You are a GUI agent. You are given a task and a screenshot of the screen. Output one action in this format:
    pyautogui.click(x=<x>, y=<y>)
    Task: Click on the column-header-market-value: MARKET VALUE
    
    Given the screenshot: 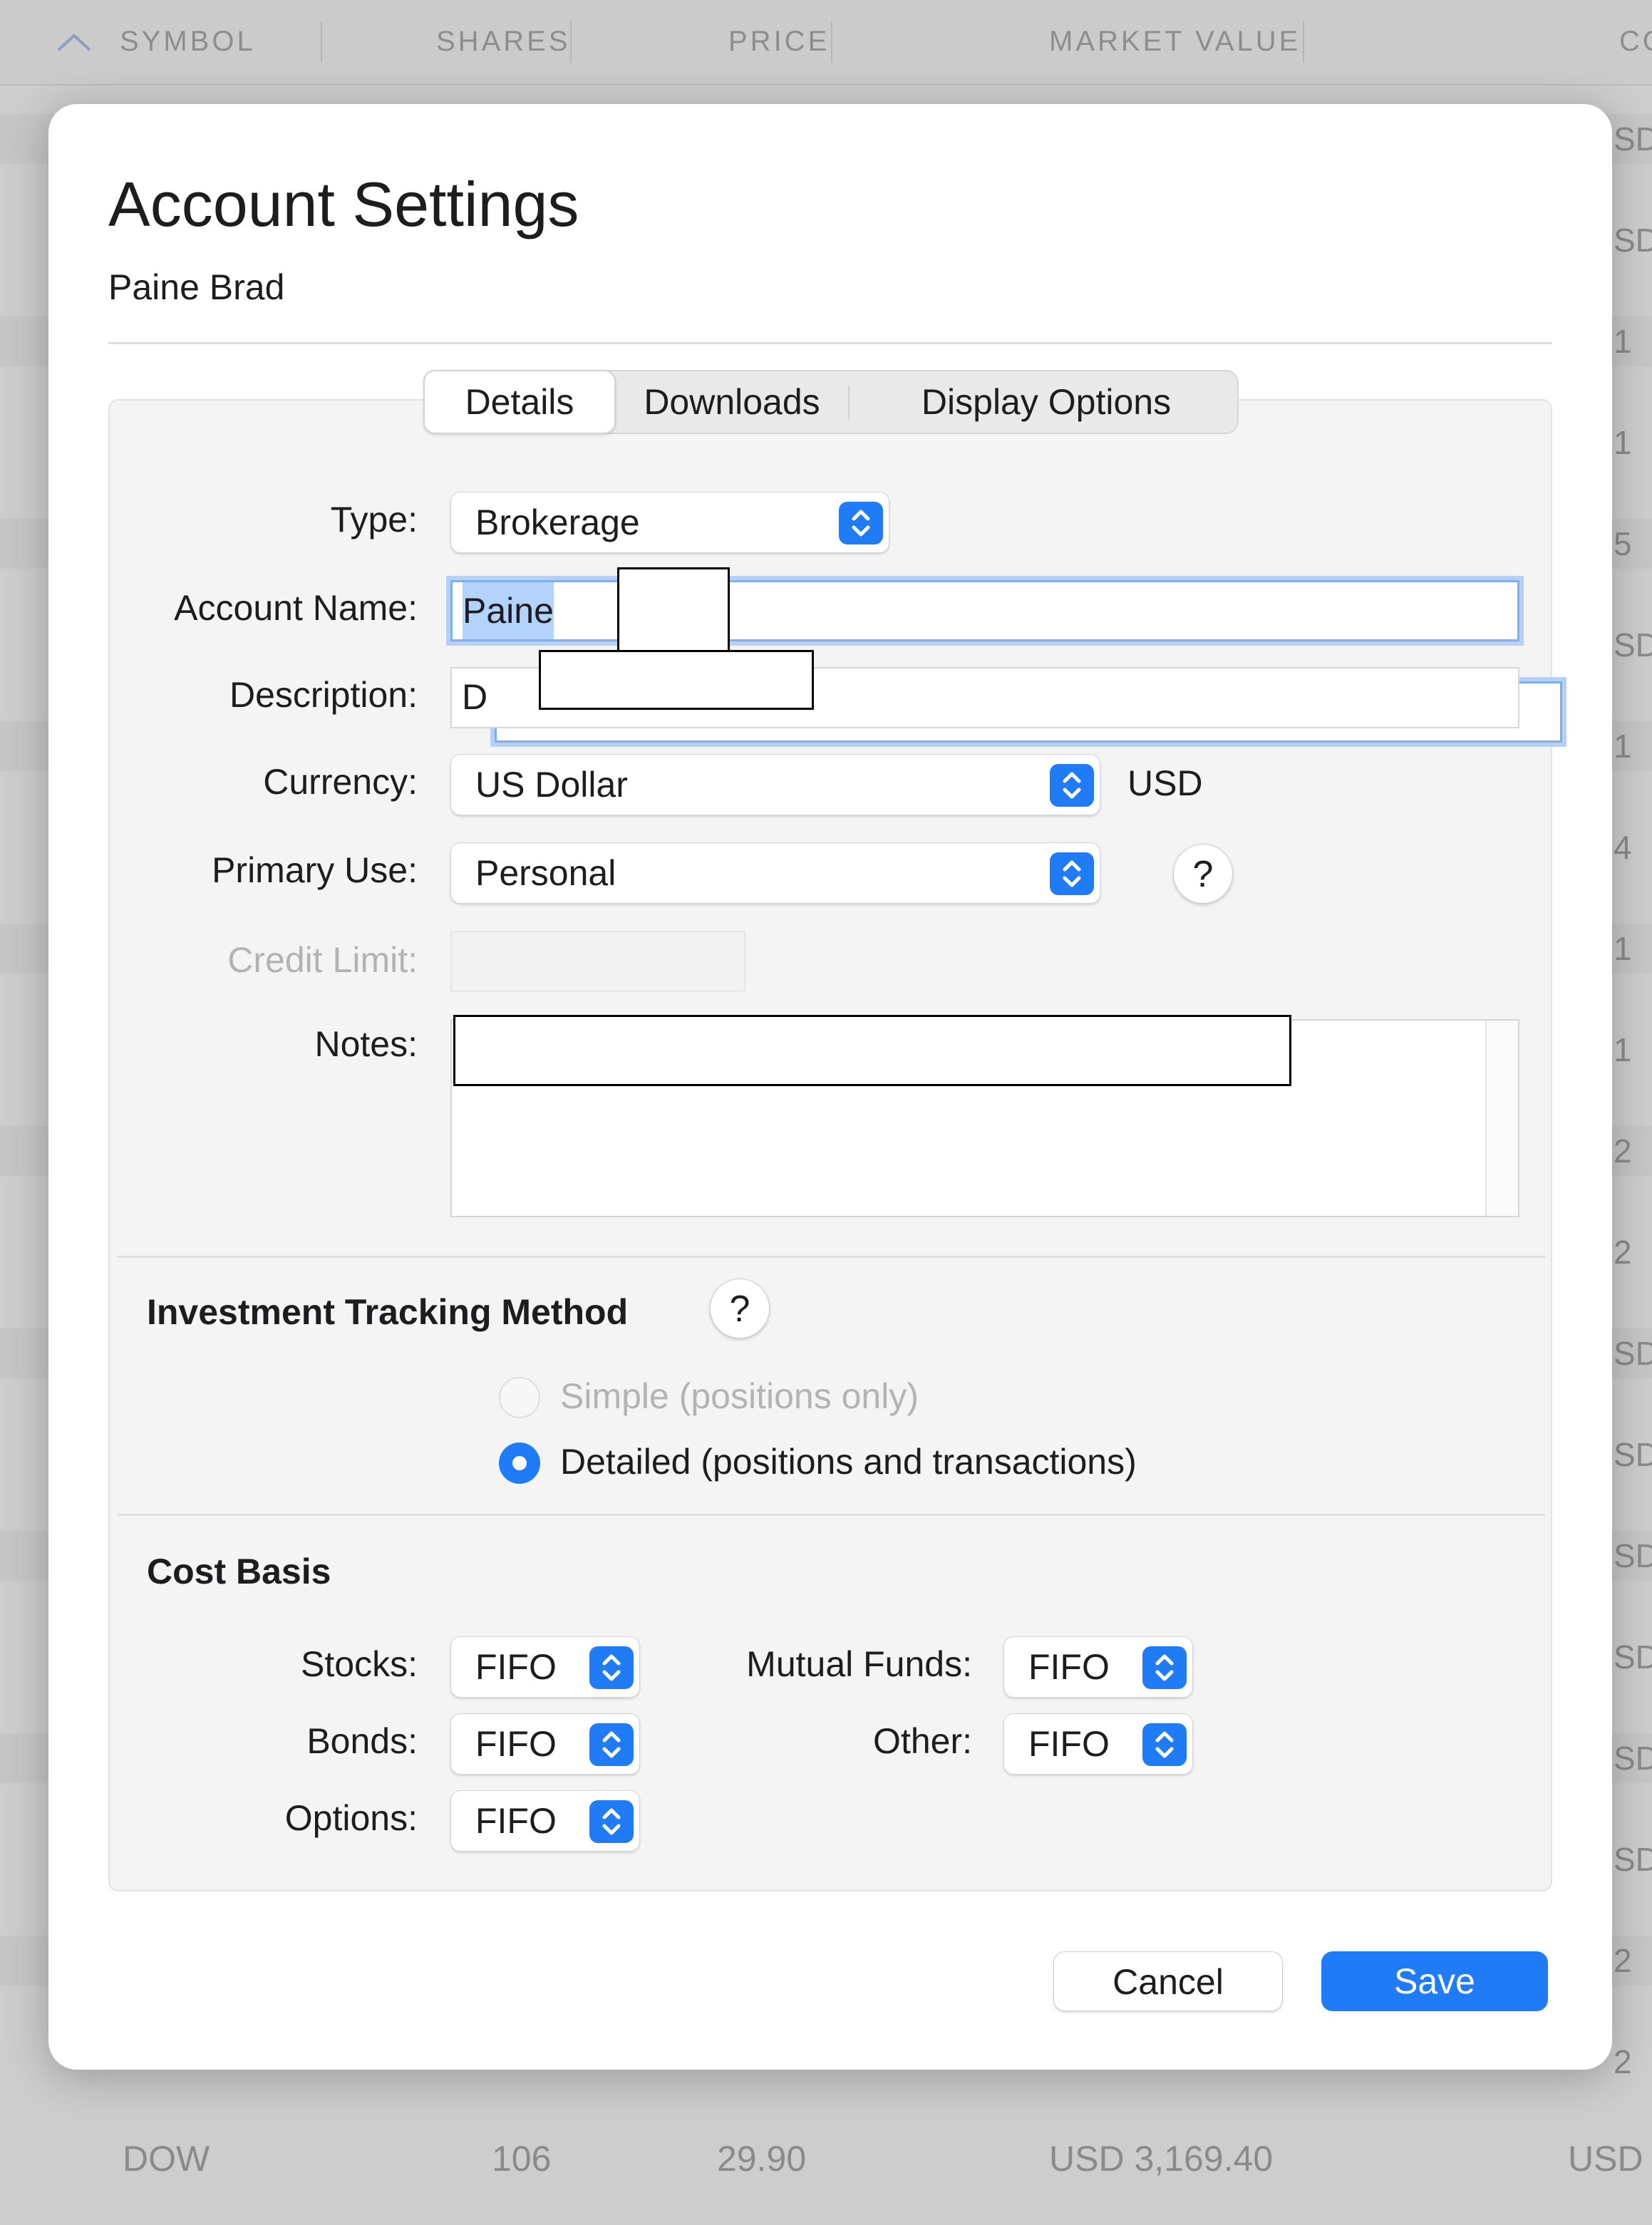 What is the action you would take?
    pyautogui.click(x=1175, y=42)
    